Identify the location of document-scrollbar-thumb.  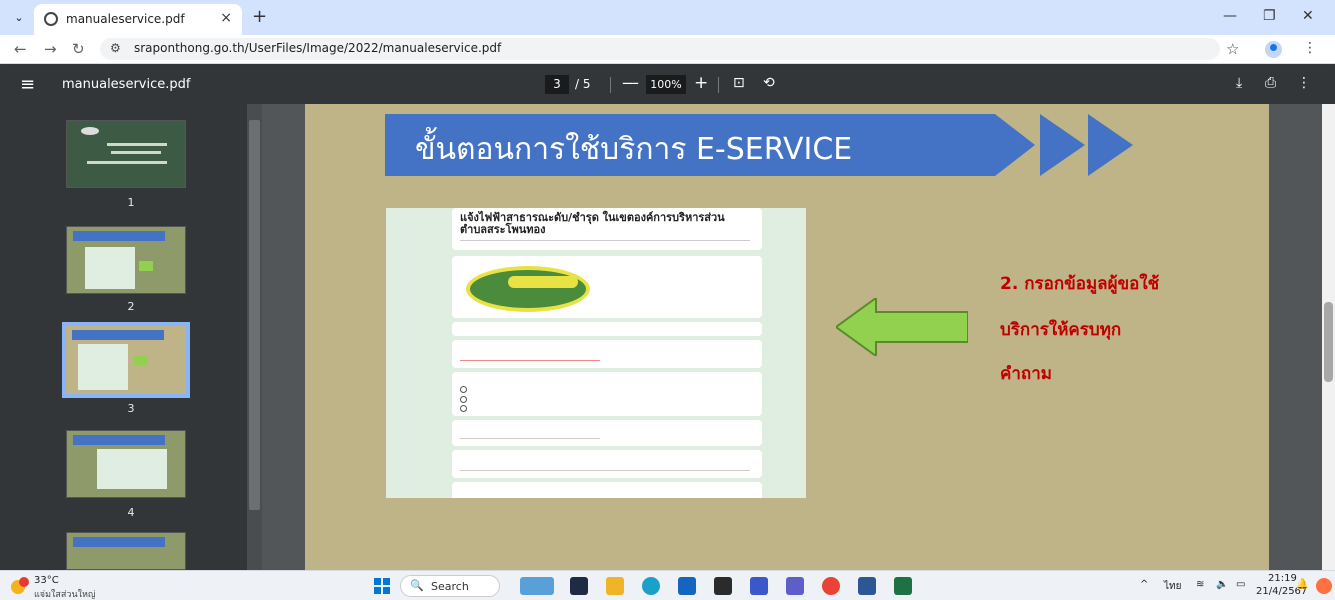
(1328, 342).